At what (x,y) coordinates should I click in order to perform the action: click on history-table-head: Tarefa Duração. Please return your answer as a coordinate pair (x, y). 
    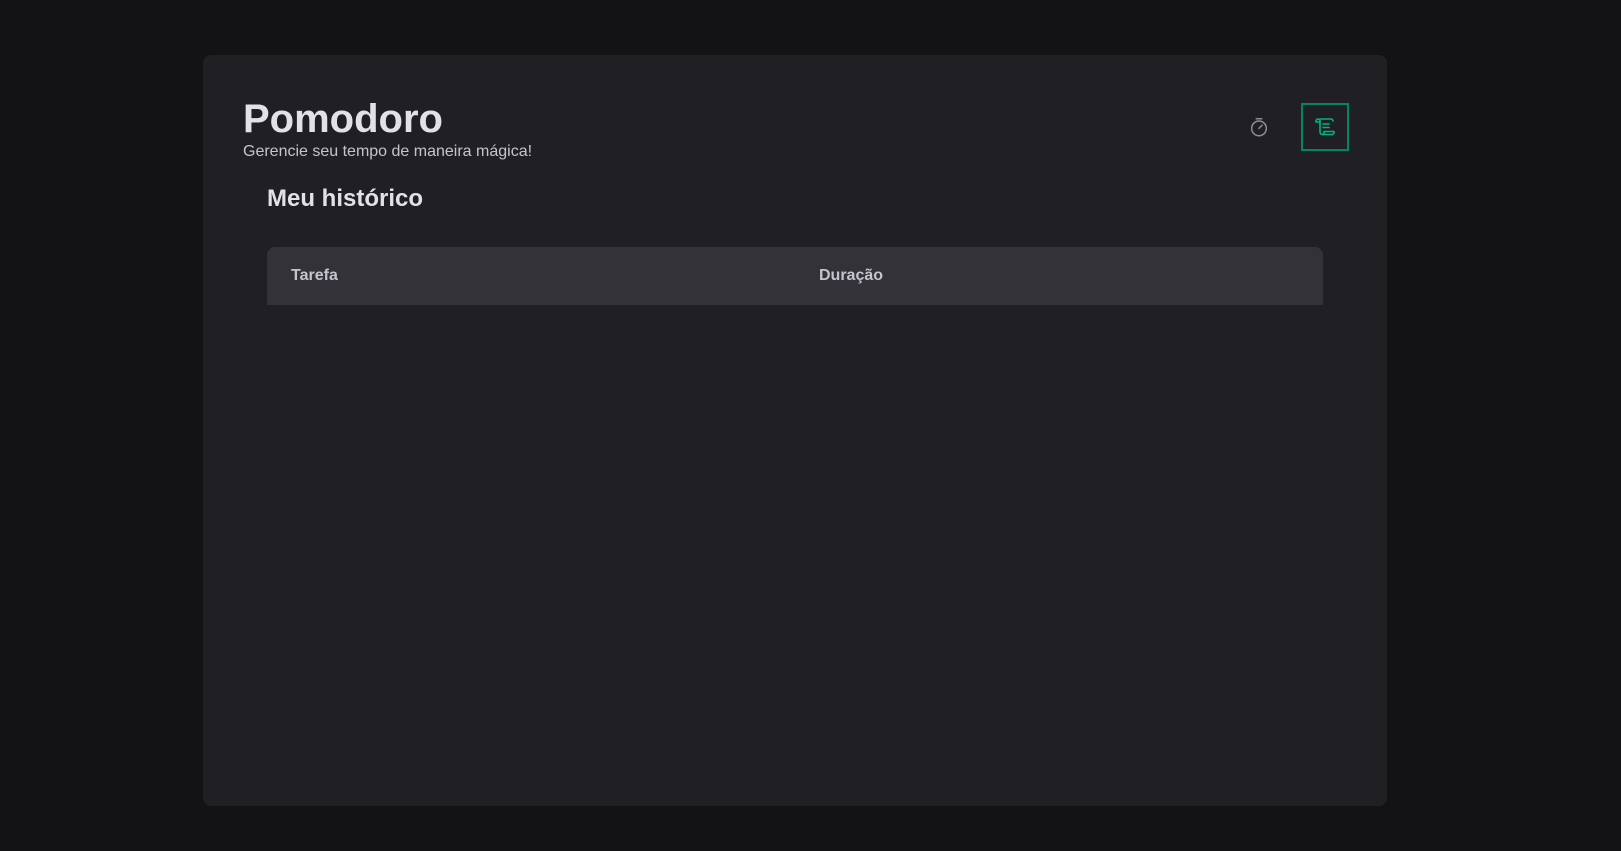
    Looking at the image, I should click on (795, 276).